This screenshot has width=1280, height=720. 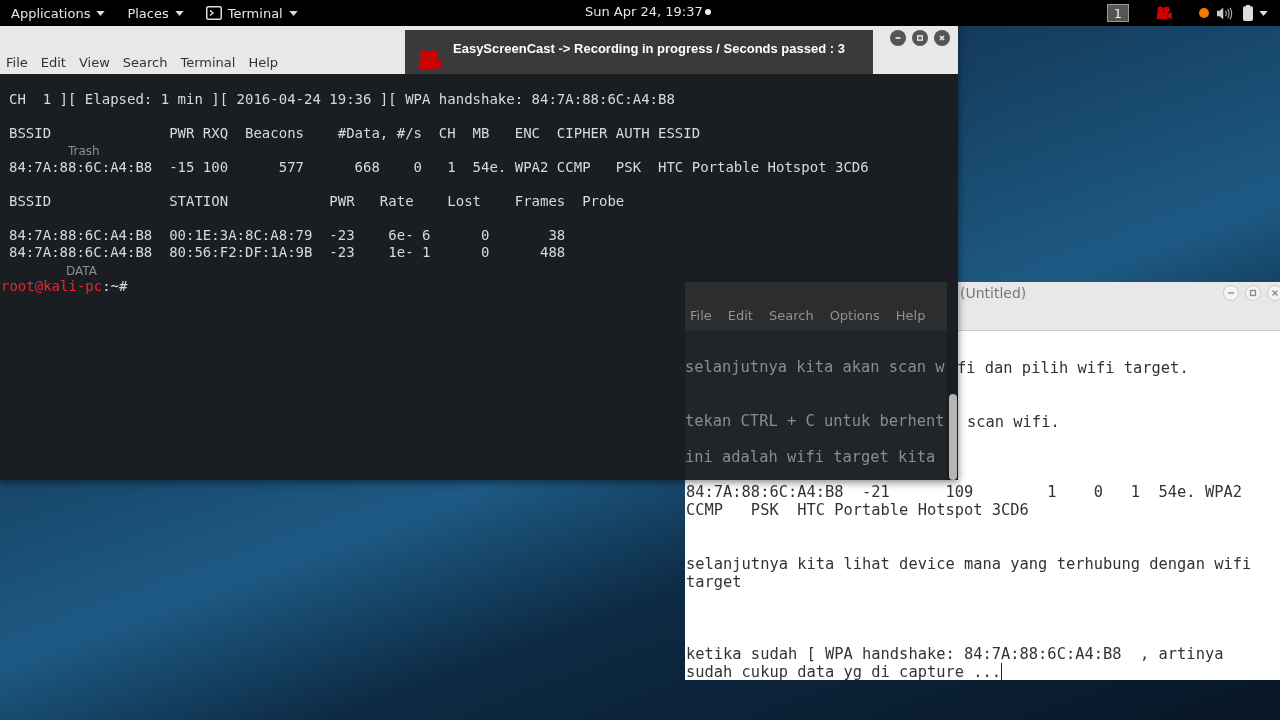 I want to click on workspace-indicator: 1, so click(x=1118, y=13).